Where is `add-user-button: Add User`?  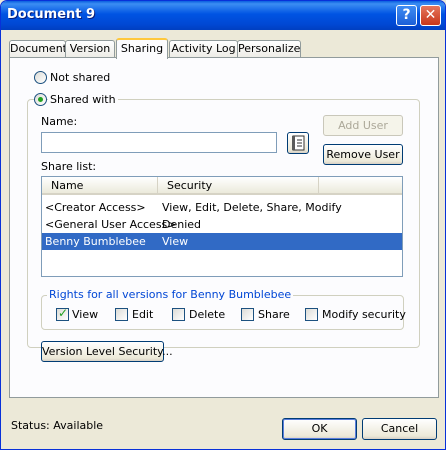 add-user-button: Add User is located at coordinates (363, 125).